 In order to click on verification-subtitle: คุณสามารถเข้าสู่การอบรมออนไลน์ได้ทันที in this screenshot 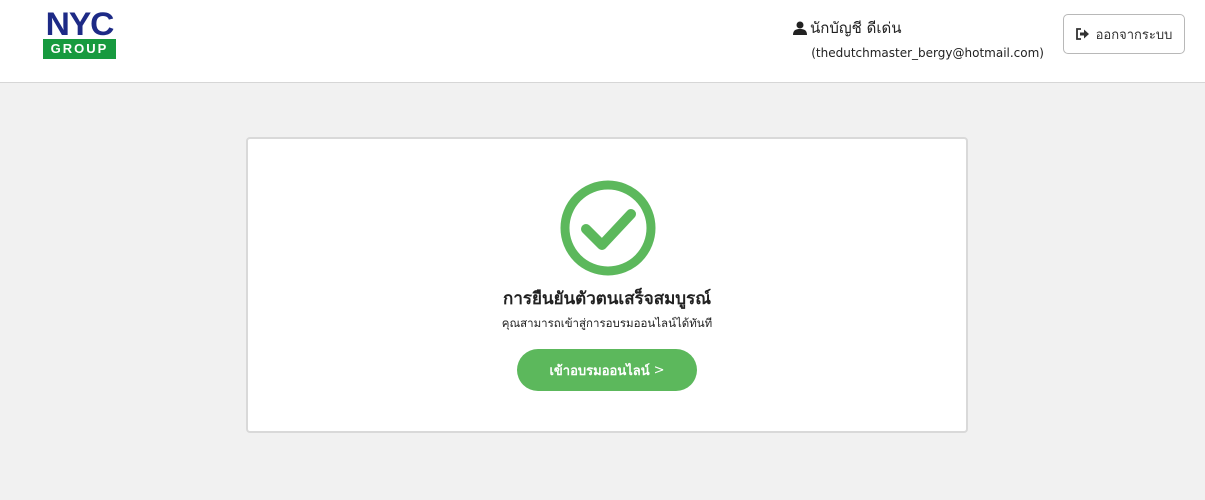, I will do `click(607, 323)`.